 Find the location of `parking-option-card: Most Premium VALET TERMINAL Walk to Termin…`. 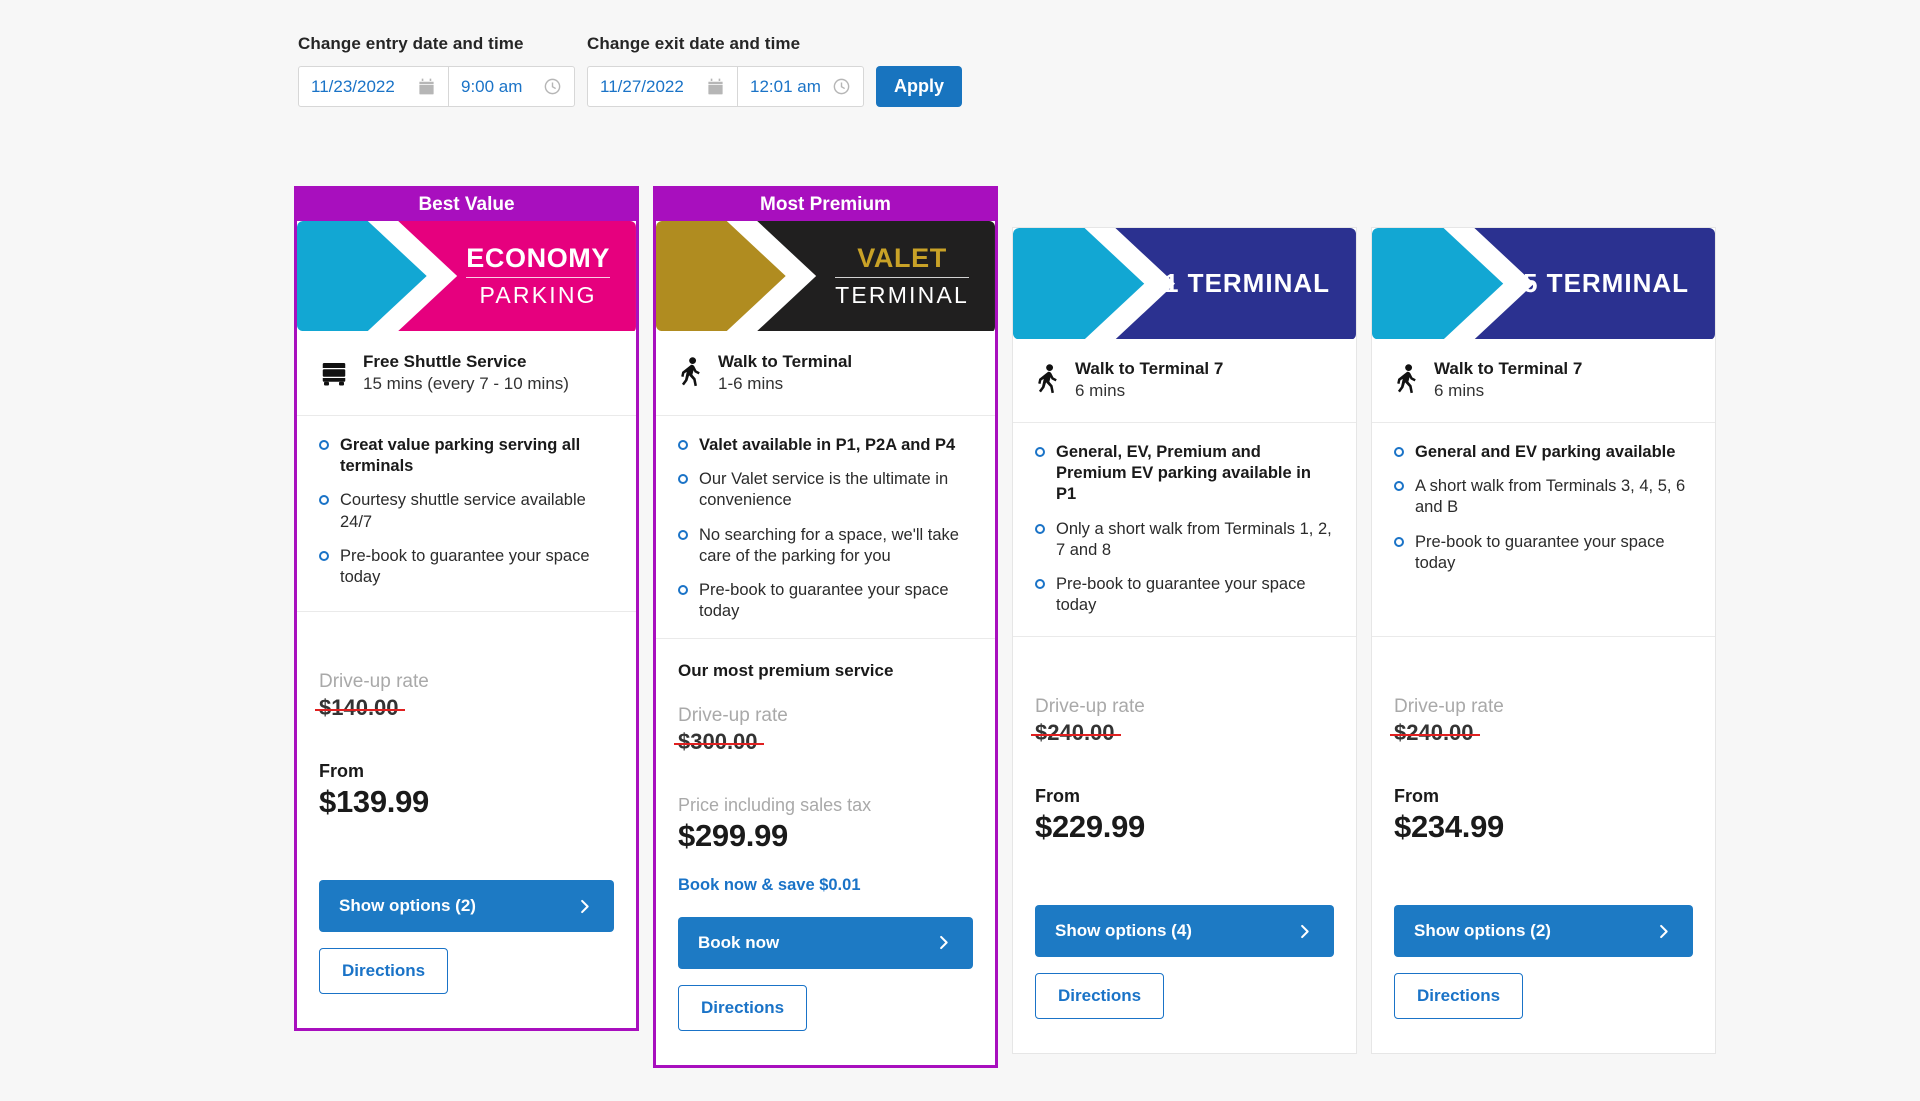

parking-option-card: Most Premium VALET TERMINAL Walk to Termin… is located at coordinates (825, 627).